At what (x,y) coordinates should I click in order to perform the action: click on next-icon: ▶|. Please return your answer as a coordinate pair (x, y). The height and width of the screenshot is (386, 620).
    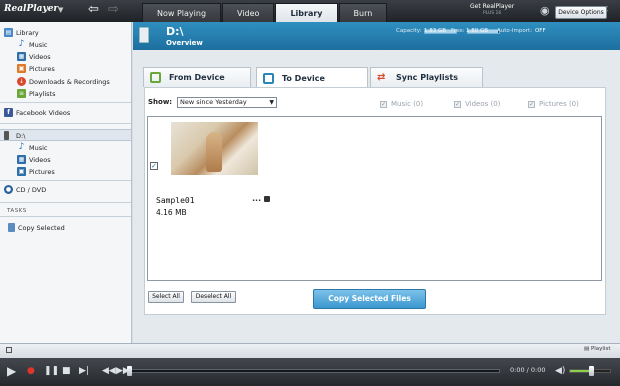
    Looking at the image, I should click on (84, 371).